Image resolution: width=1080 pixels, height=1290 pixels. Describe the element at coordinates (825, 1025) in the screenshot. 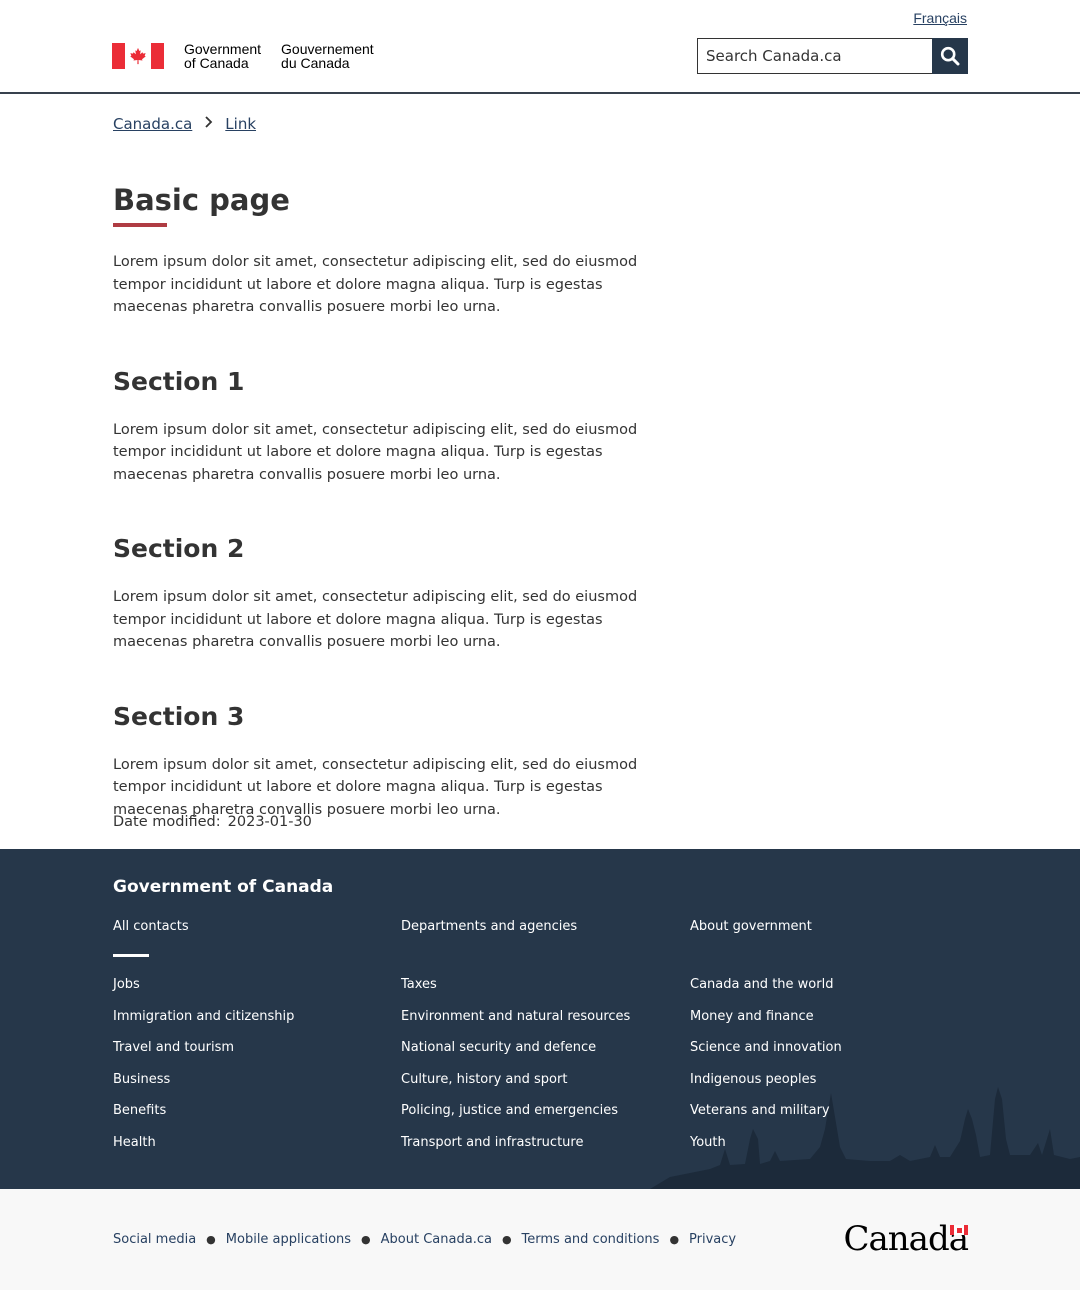

I see `footer-link: Money and finance` at that location.